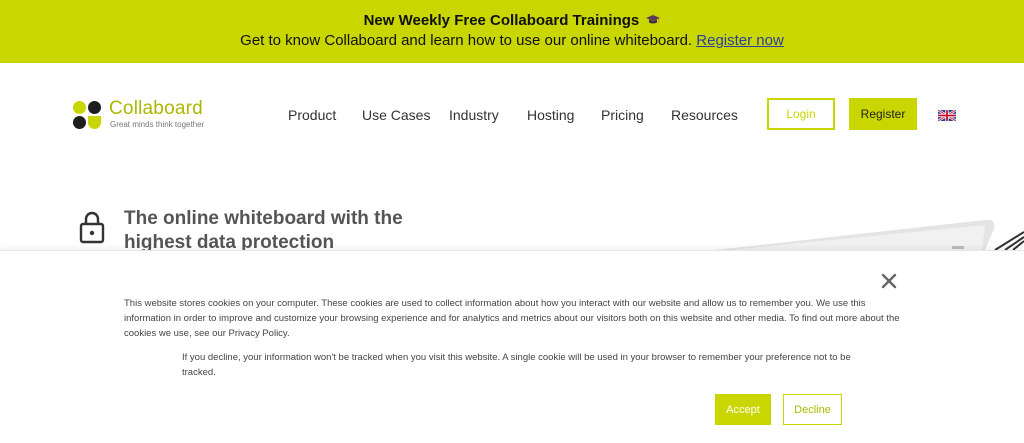  Describe the element at coordinates (869, 235) in the screenshot. I see `hero-illustration` at that location.